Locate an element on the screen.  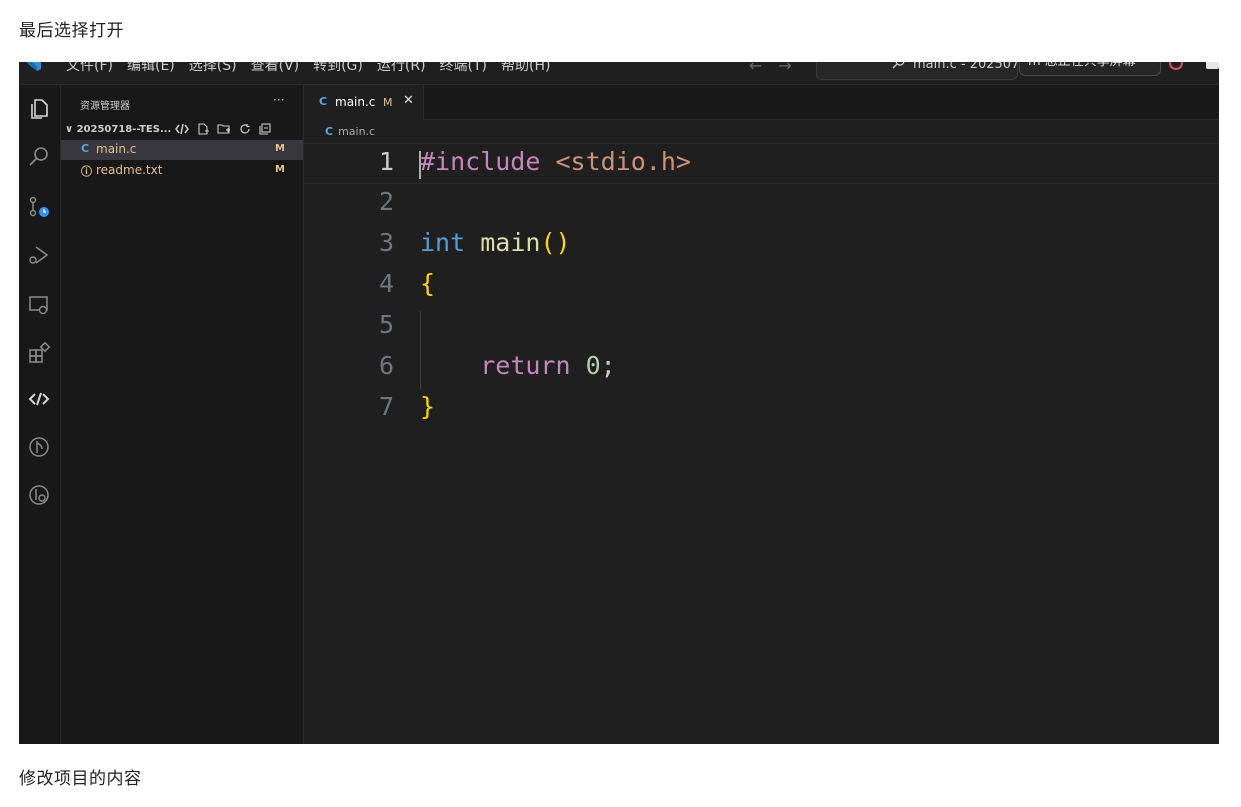
menu-item: 转到(G) is located at coordinates (338, 68).